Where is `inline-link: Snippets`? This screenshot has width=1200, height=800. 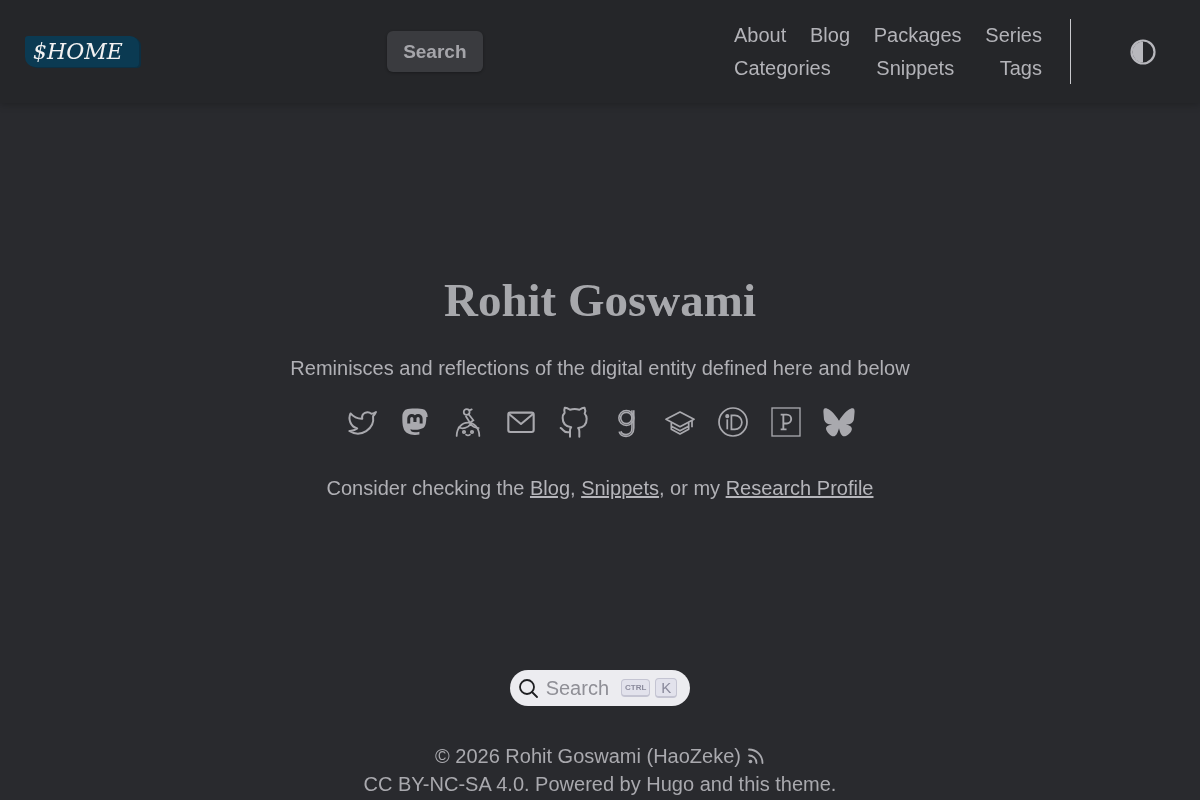 inline-link: Snippets is located at coordinates (620, 488).